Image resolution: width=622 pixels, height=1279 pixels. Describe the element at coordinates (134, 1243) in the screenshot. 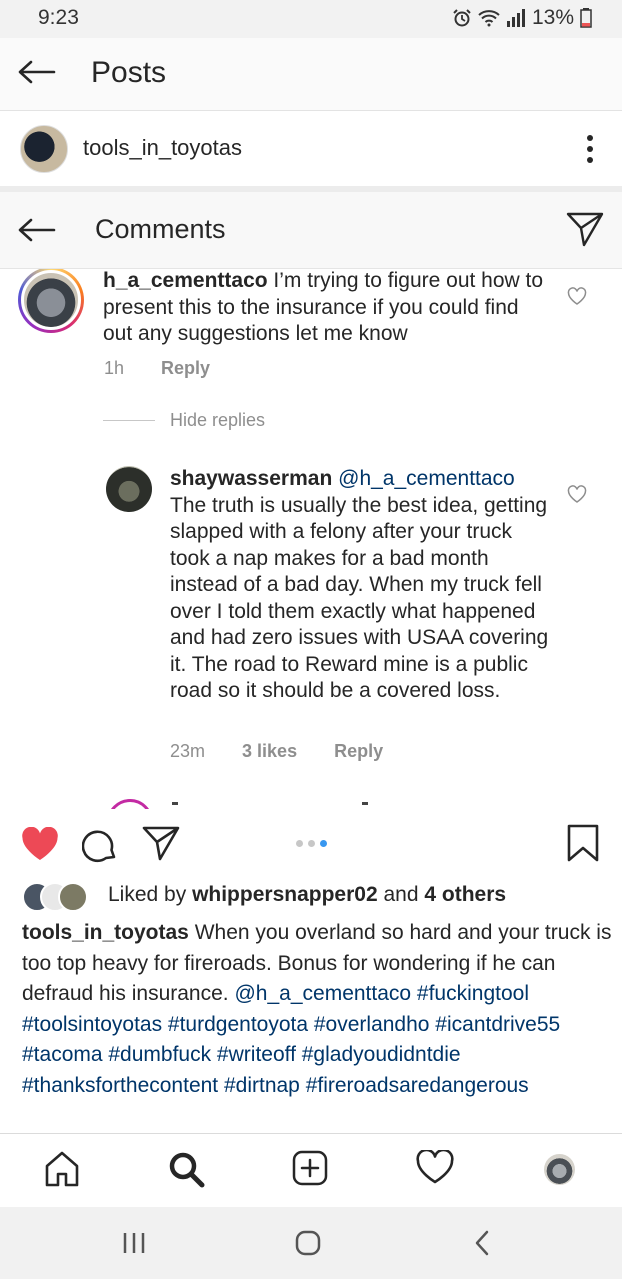

I see `recents-icon` at that location.